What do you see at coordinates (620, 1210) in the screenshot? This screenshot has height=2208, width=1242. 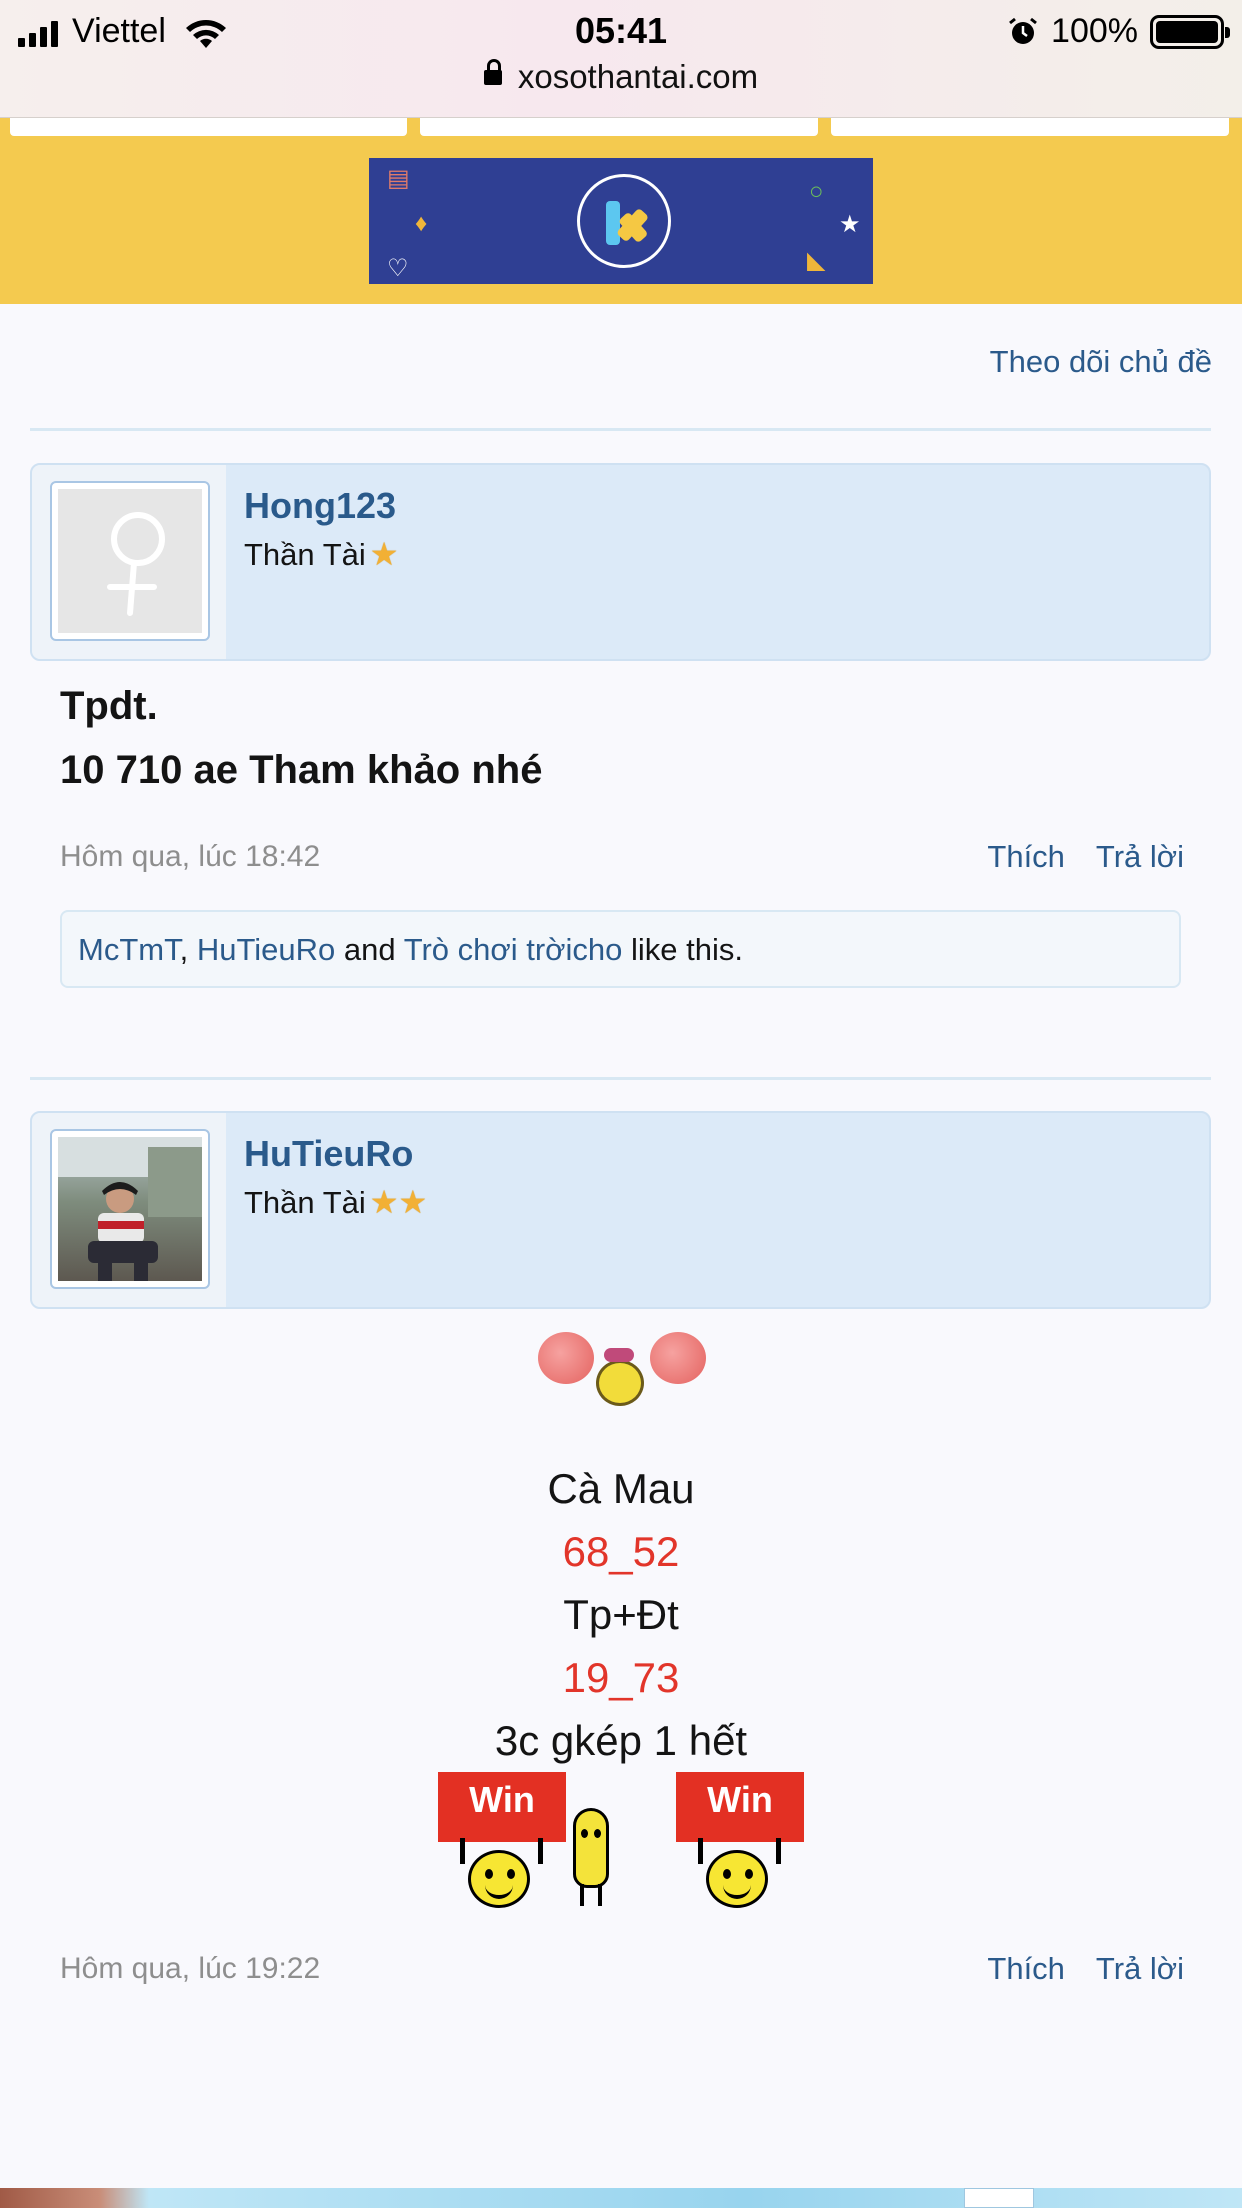 I see `post-header: HuTieuRo Thần Tài ★★` at bounding box center [620, 1210].